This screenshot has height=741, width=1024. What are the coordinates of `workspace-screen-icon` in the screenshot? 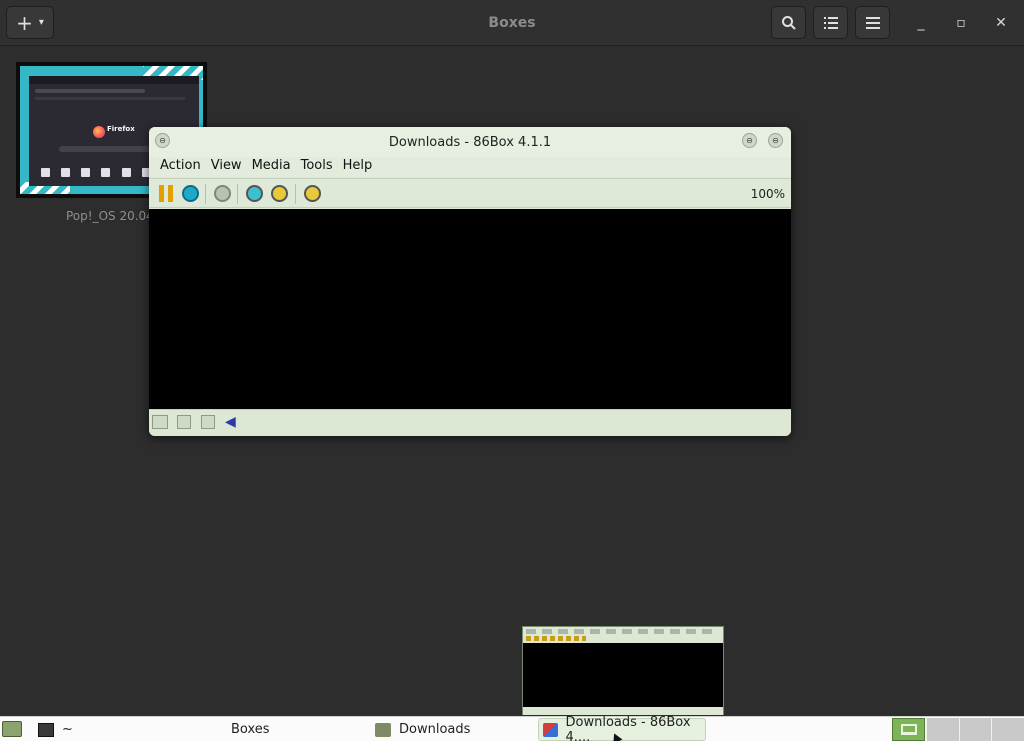 It's located at (909, 729).